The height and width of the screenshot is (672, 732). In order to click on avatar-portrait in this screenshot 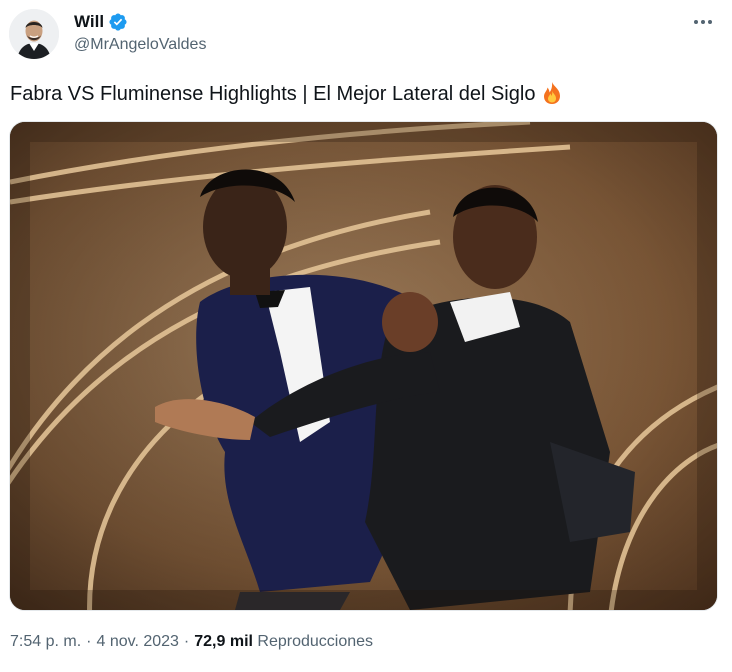, I will do `click(34, 34)`.